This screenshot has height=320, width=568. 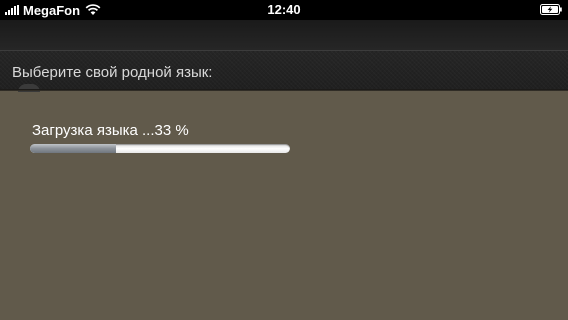 What do you see at coordinates (73, 148) in the screenshot?
I see `progress-fill` at bounding box center [73, 148].